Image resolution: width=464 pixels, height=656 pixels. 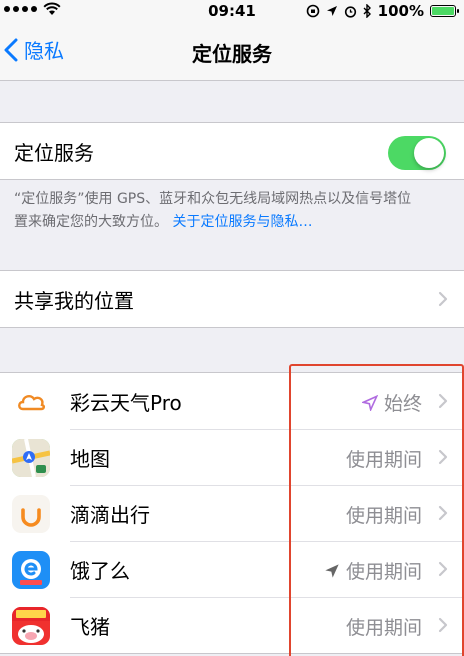 What do you see at coordinates (31, 402) in the screenshot?
I see `cloud-icon` at bounding box center [31, 402].